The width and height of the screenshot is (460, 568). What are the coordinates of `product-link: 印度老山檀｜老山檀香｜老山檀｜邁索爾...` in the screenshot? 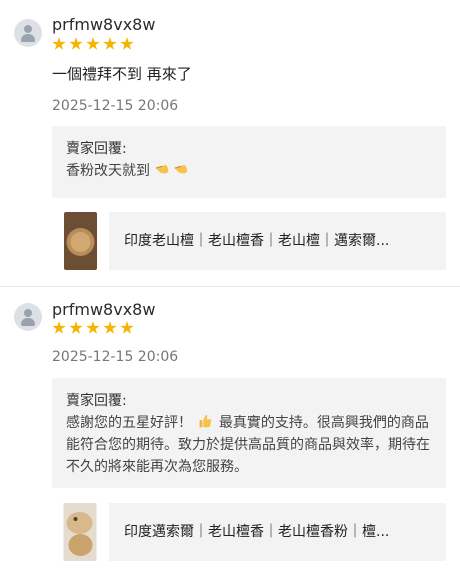 It's located at (249, 241).